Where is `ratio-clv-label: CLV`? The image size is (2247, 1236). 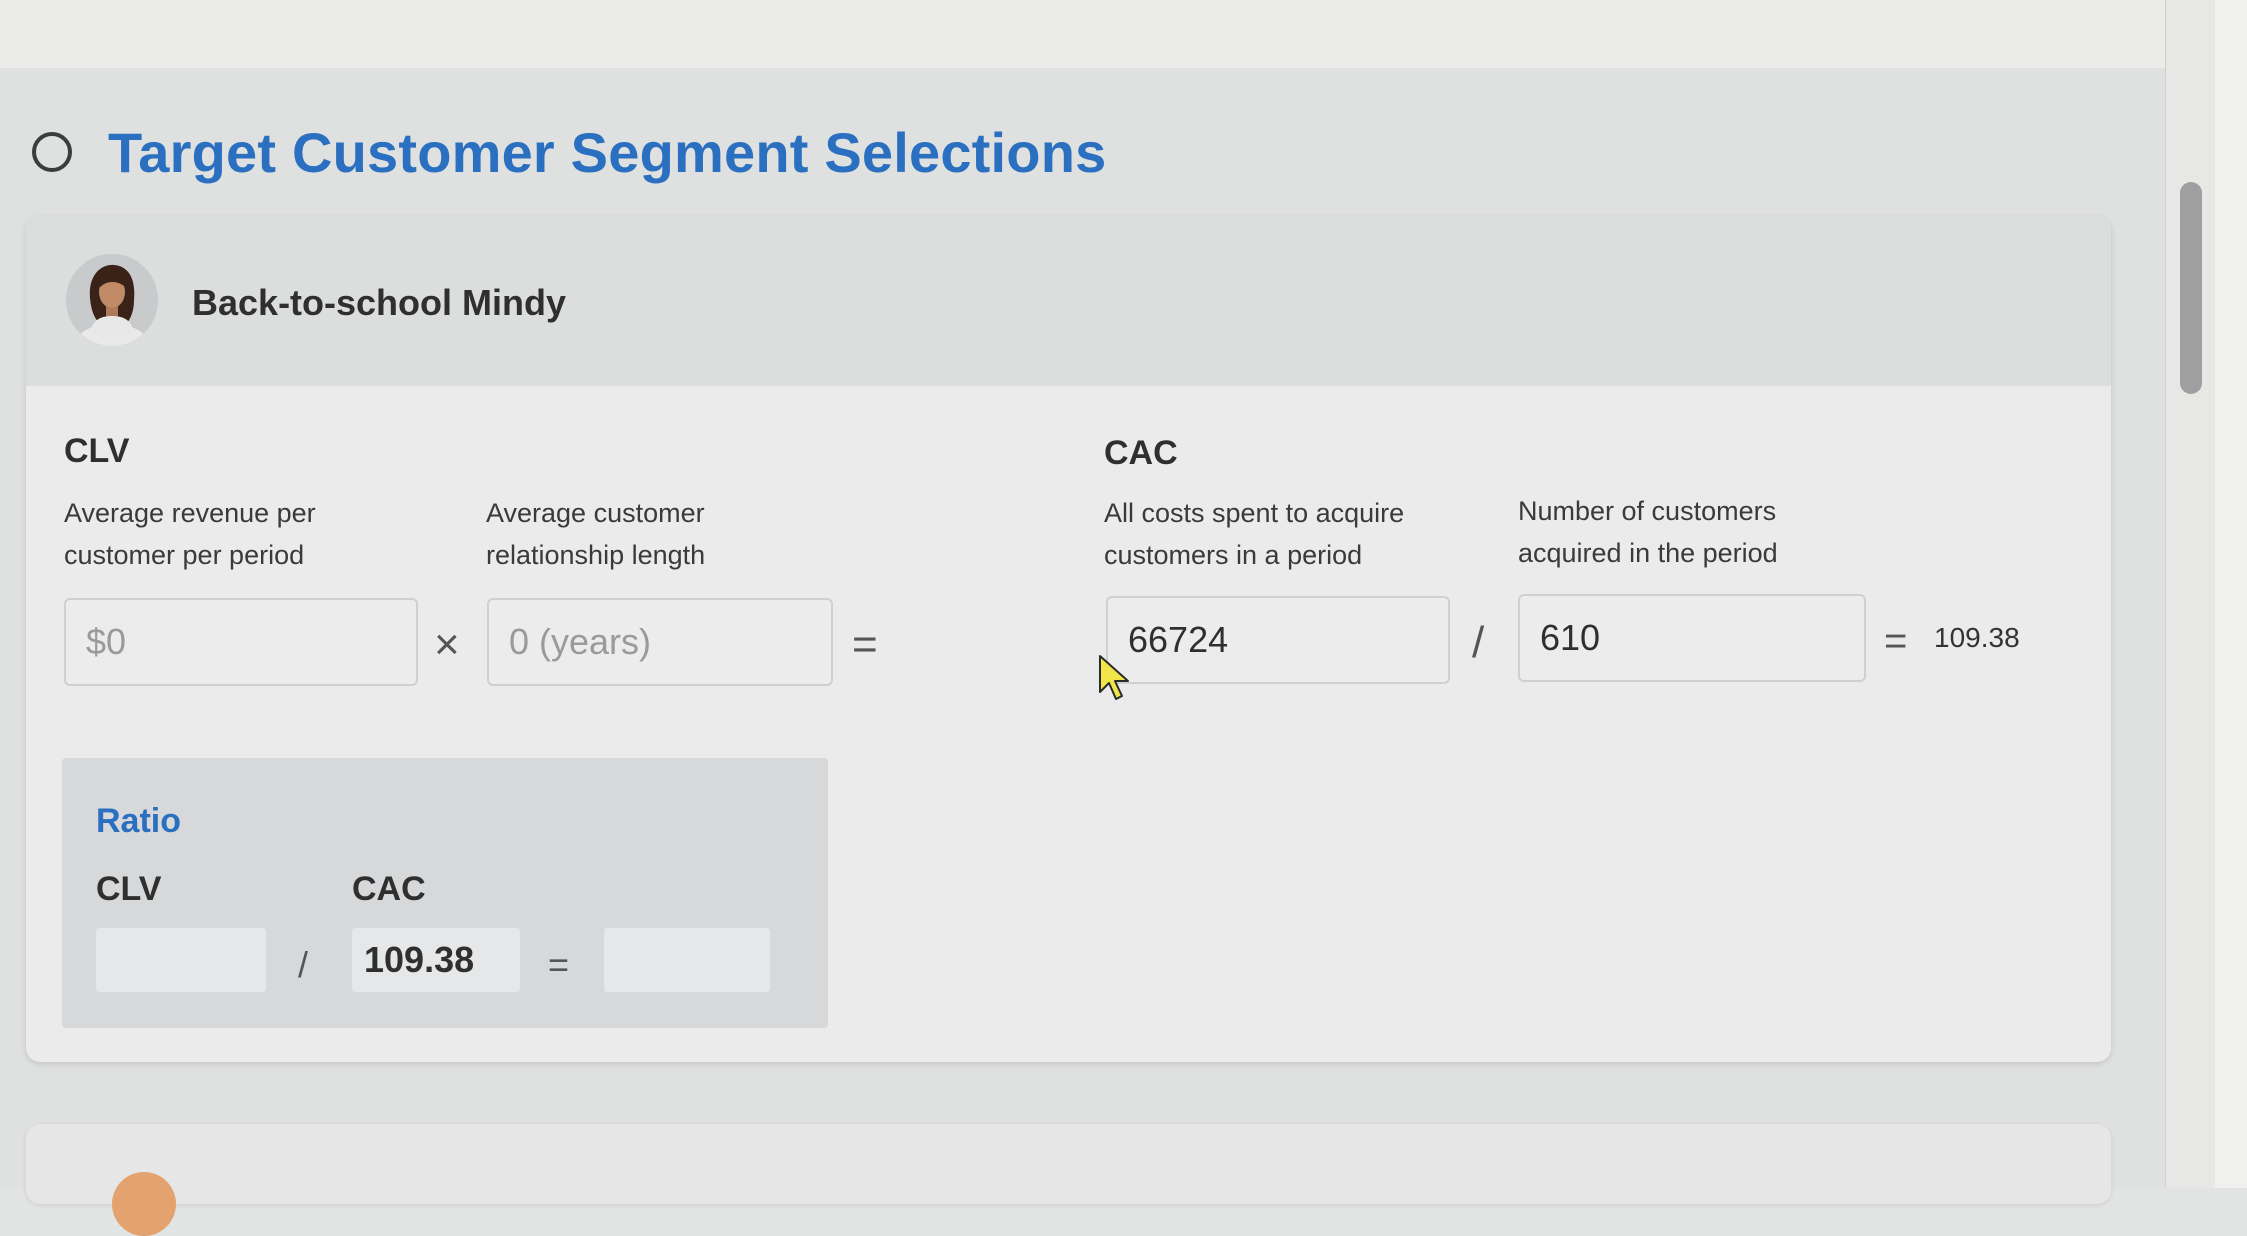
ratio-clv-label: CLV is located at coordinates (129, 889).